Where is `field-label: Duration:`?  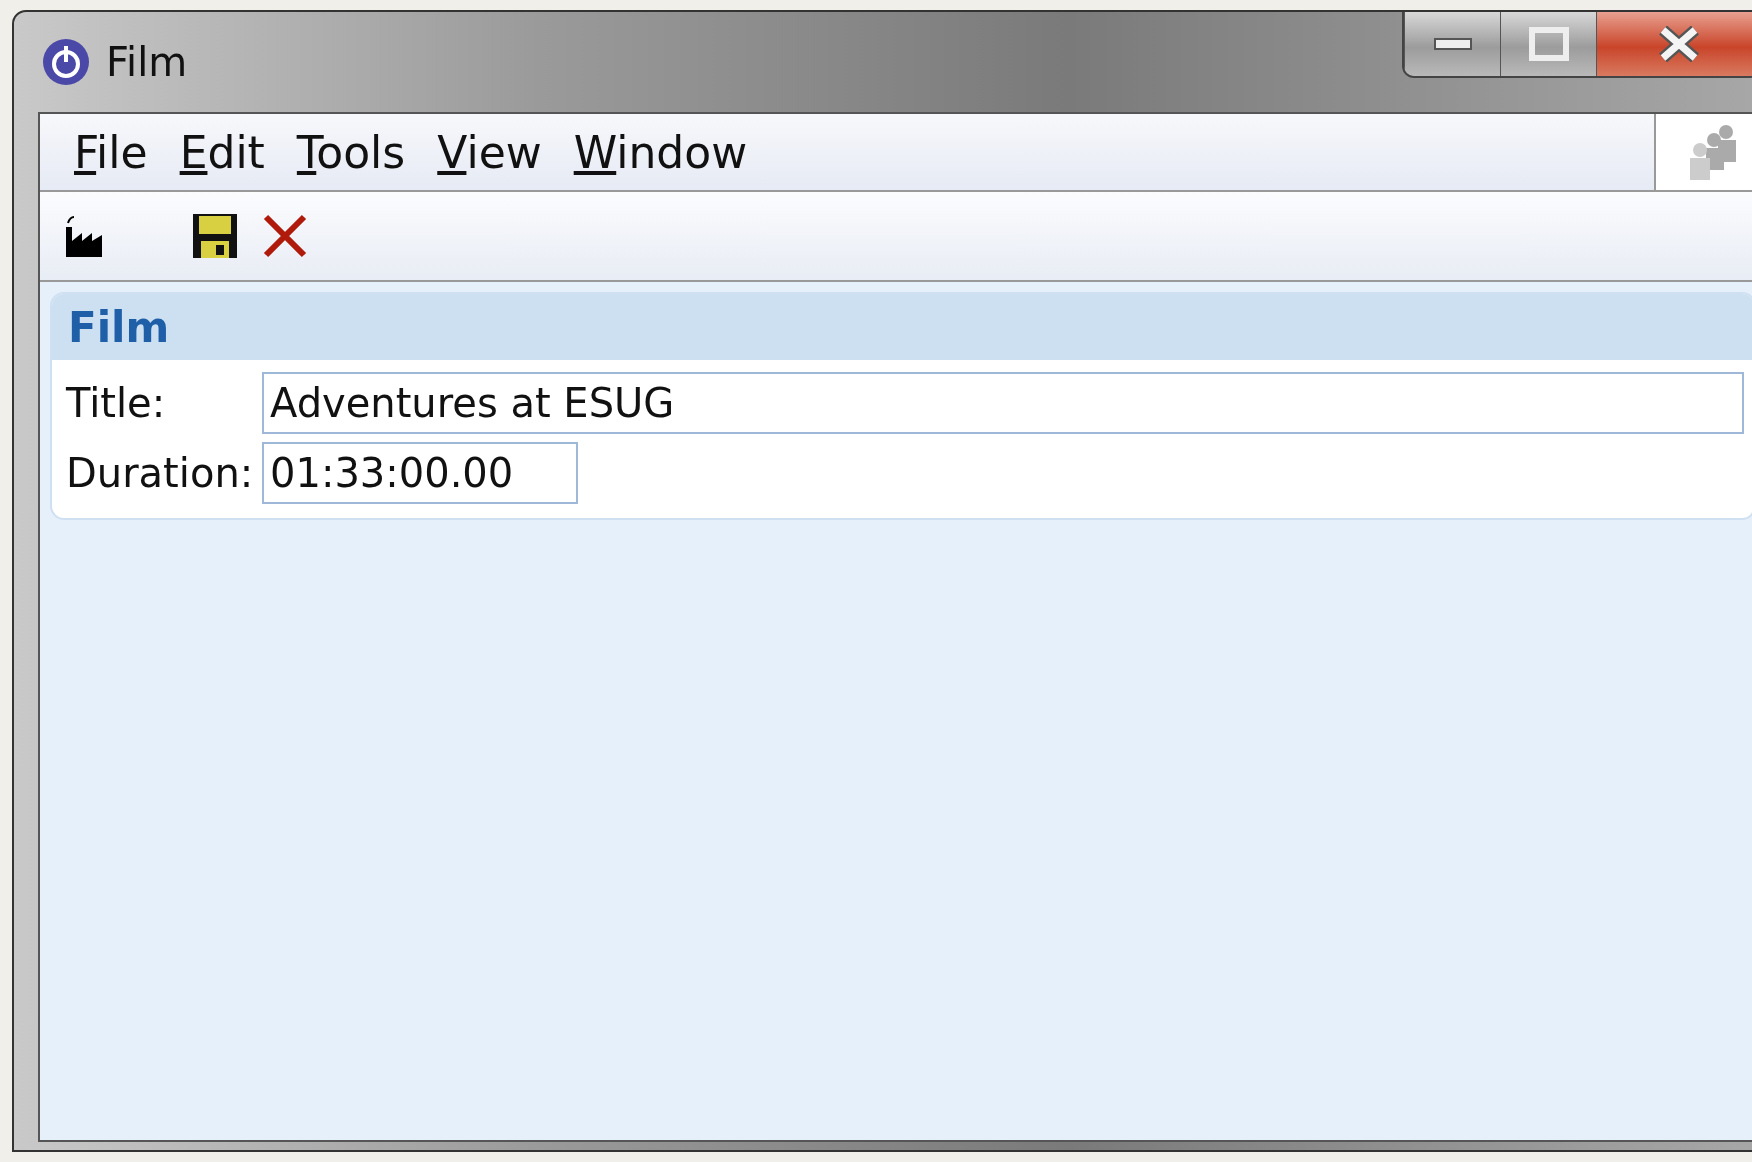 field-label: Duration: is located at coordinates (160, 473).